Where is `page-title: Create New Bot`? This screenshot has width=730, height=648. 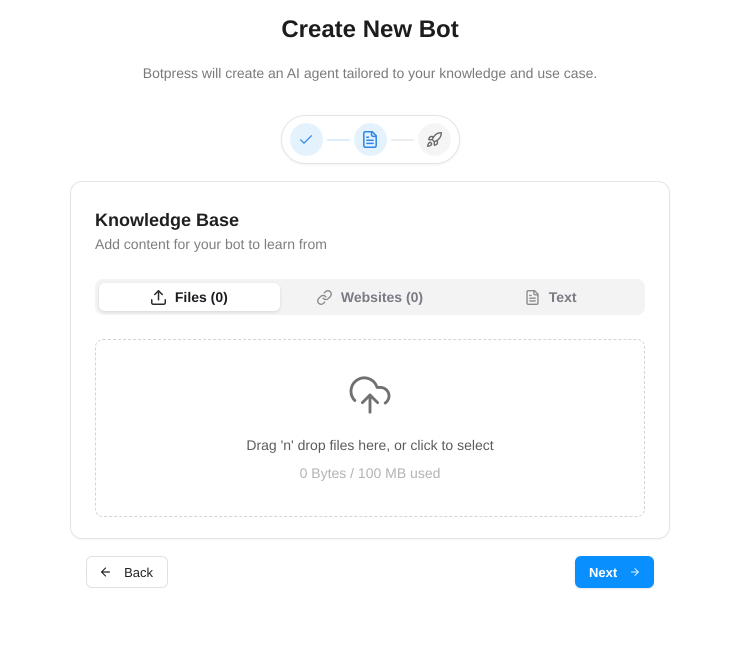 page-title: Create New Bot is located at coordinates (370, 30).